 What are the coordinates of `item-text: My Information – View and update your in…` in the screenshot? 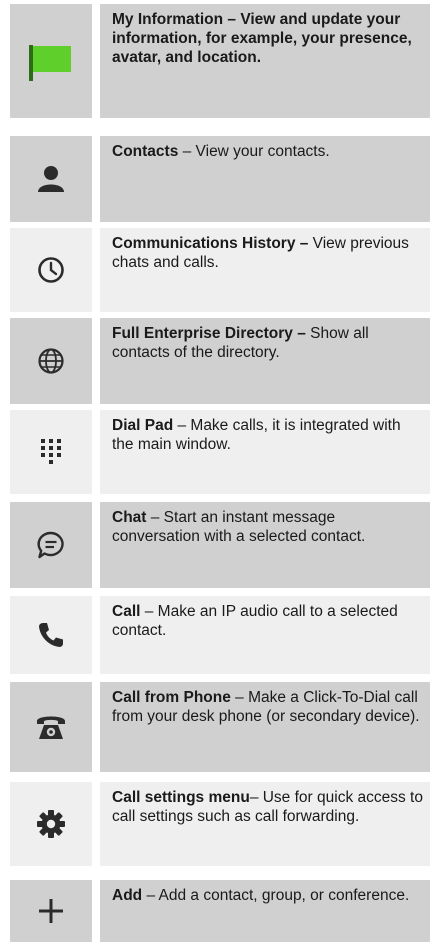 It's located at (265, 61).